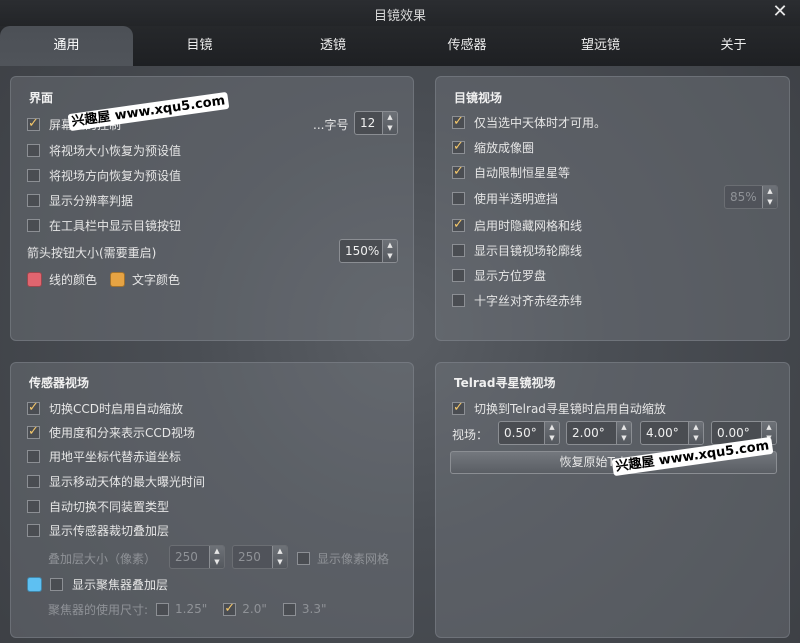  I want to click on eyepiece-option-4: 使用半透明遮挡, so click(505, 198).